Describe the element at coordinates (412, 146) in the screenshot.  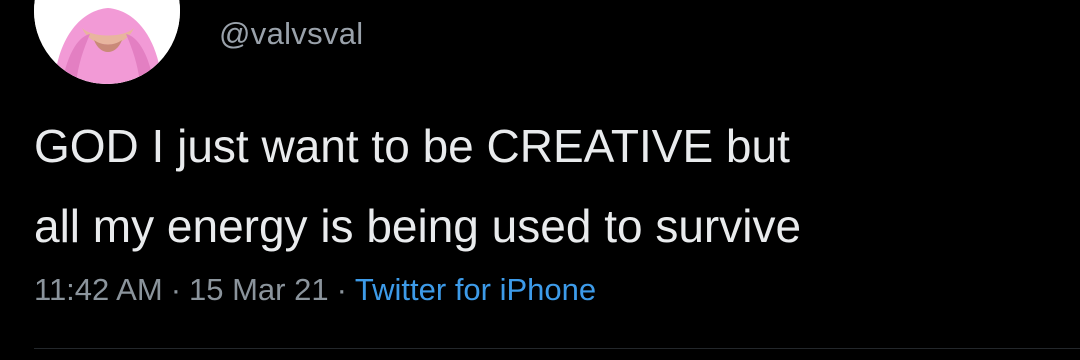
I see `tweet-text-line: GOD I just want to be CREATIVE but` at that location.